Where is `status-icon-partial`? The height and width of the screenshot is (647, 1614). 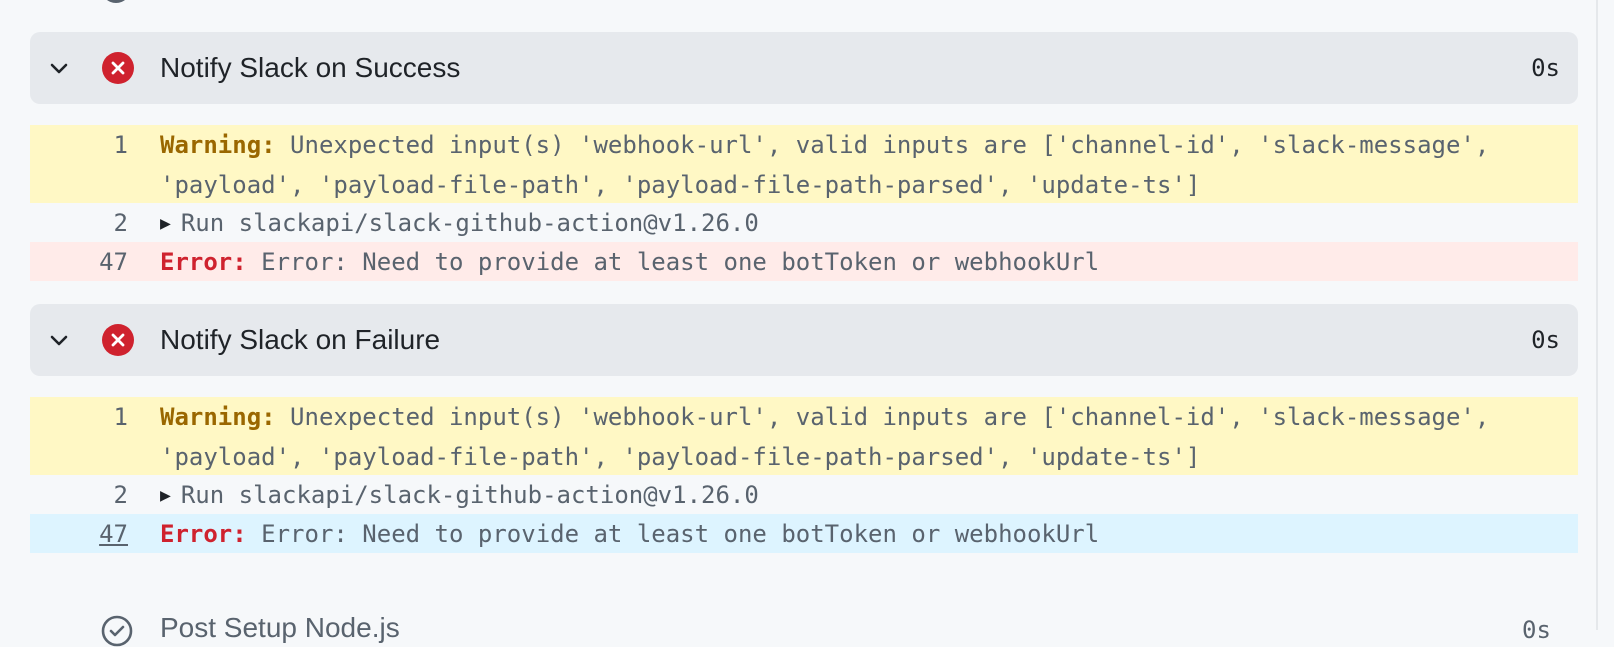
status-icon-partial is located at coordinates (116, 1).